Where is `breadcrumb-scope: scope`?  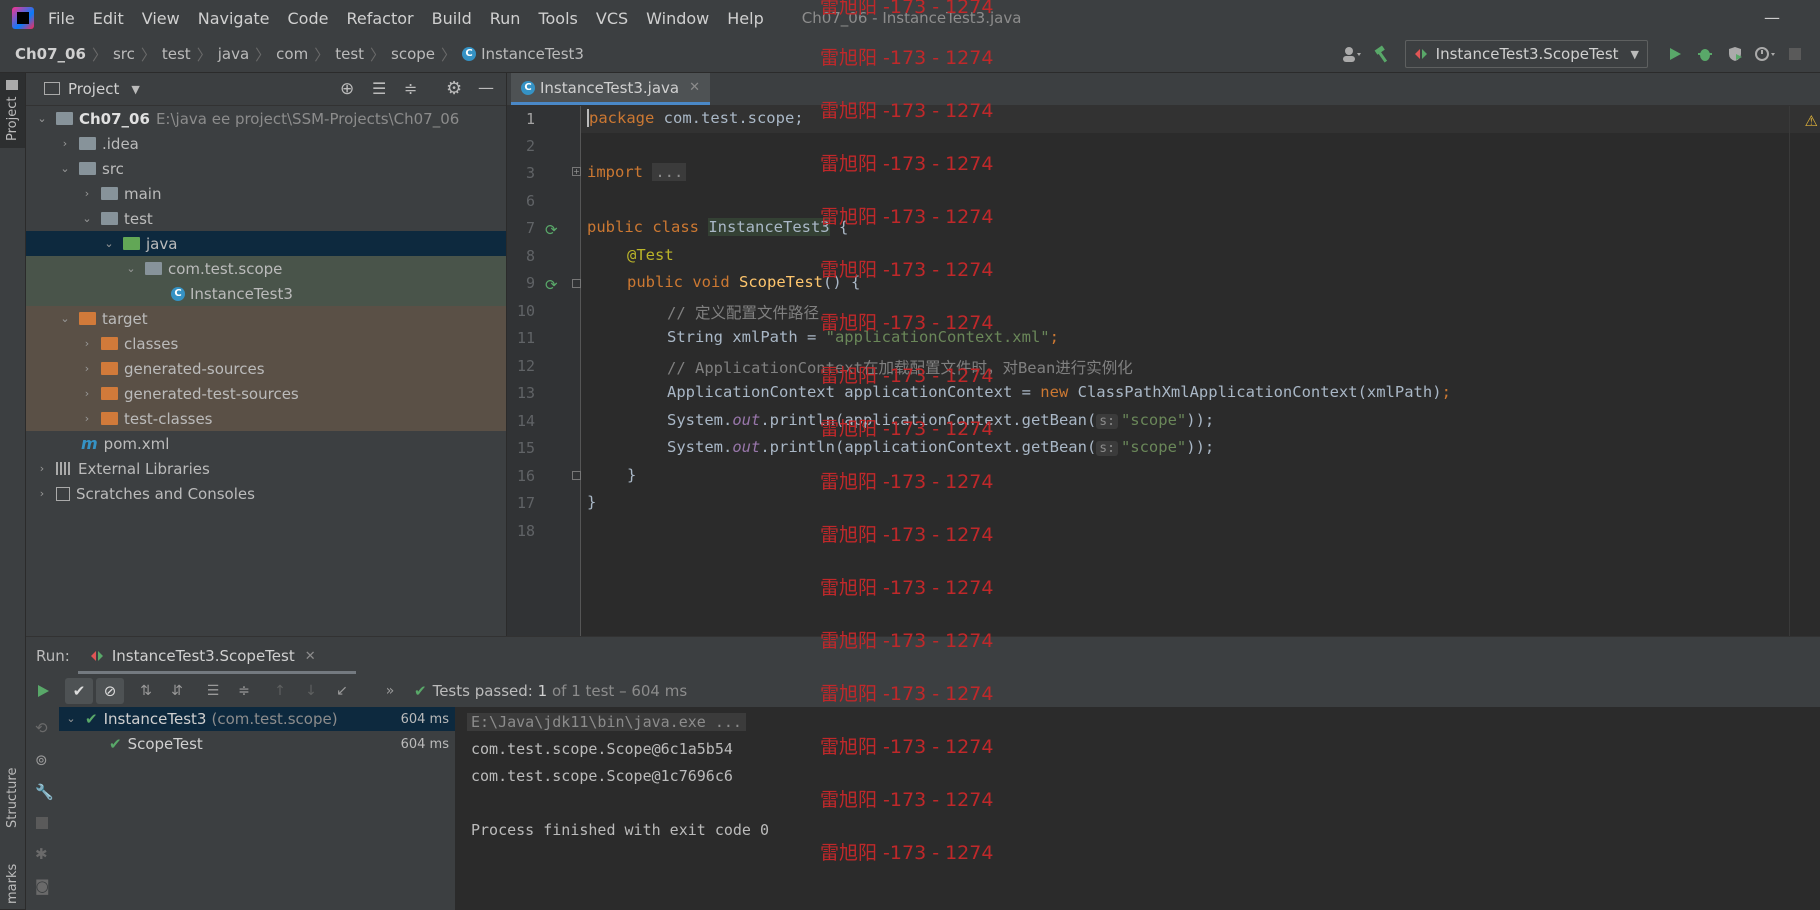
breadcrumb-scope: scope is located at coordinates (413, 54).